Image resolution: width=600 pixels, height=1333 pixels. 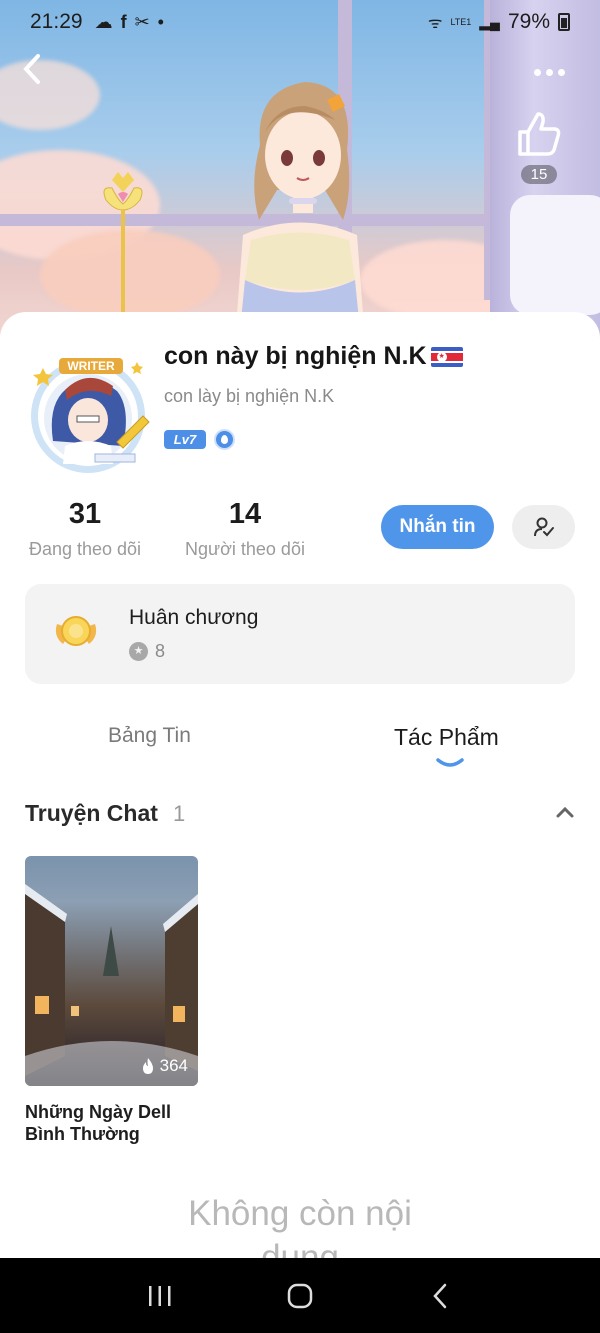 I want to click on chevron-up-icon, so click(x=565, y=812).